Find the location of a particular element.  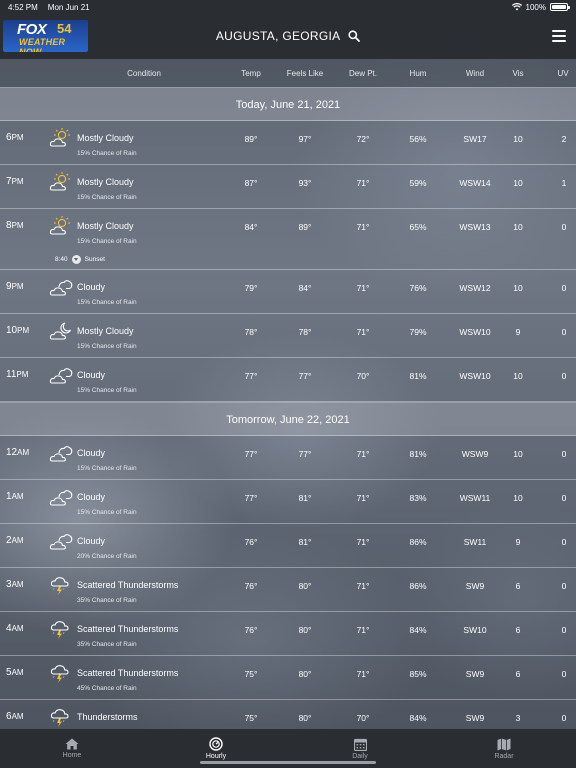

tab-radar: Radar is located at coordinates (504, 748).